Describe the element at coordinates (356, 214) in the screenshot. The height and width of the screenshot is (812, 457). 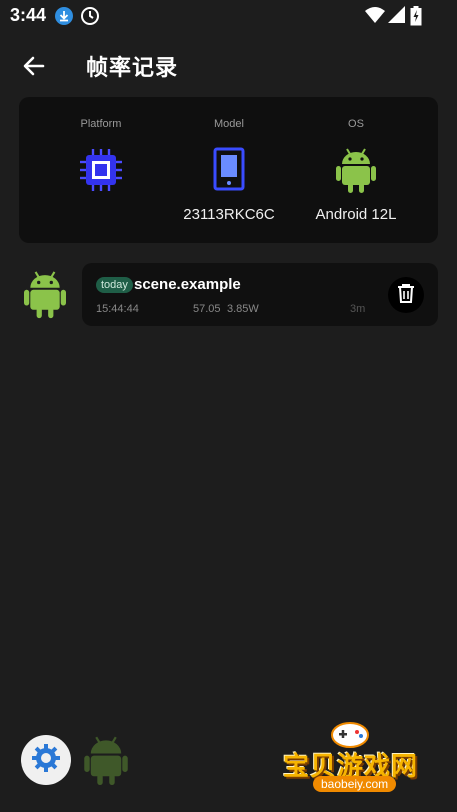
I see `os-value: Android 12L` at that location.